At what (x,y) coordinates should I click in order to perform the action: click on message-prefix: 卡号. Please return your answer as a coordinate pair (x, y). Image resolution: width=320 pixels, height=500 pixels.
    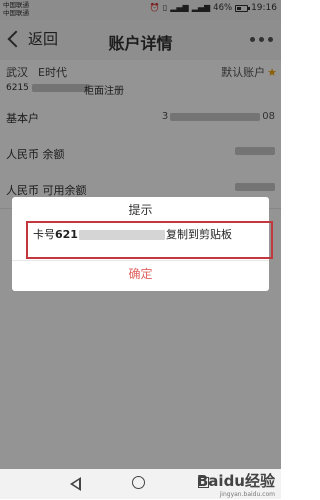
    Looking at the image, I should click on (44, 234).